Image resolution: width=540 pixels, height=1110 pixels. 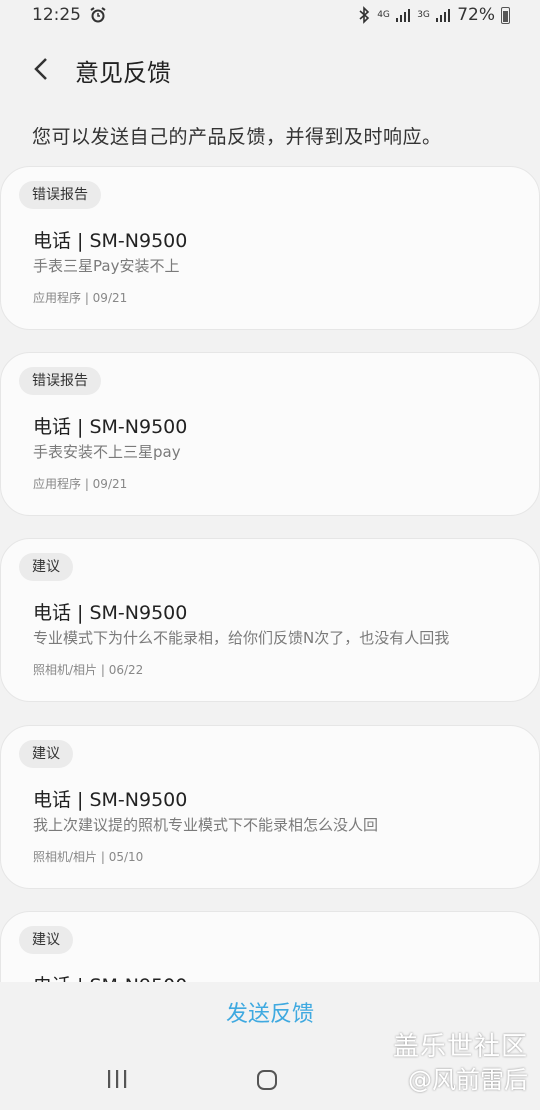 I want to click on alarm-icon, so click(x=98, y=15).